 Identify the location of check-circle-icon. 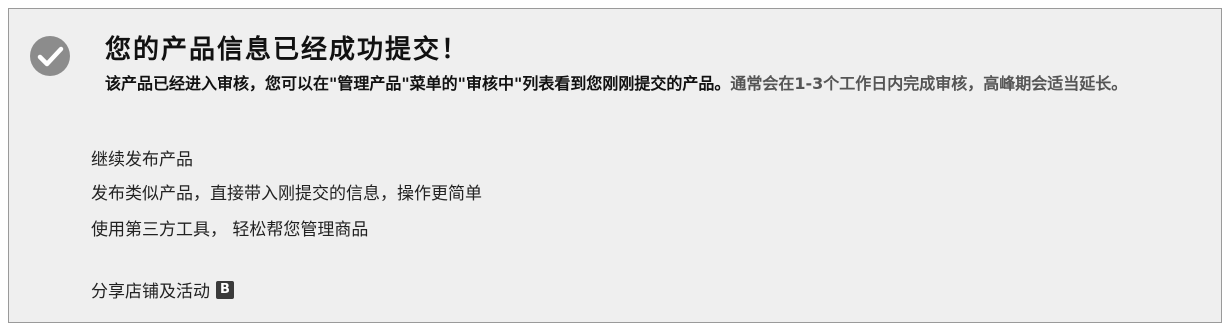
(50, 56).